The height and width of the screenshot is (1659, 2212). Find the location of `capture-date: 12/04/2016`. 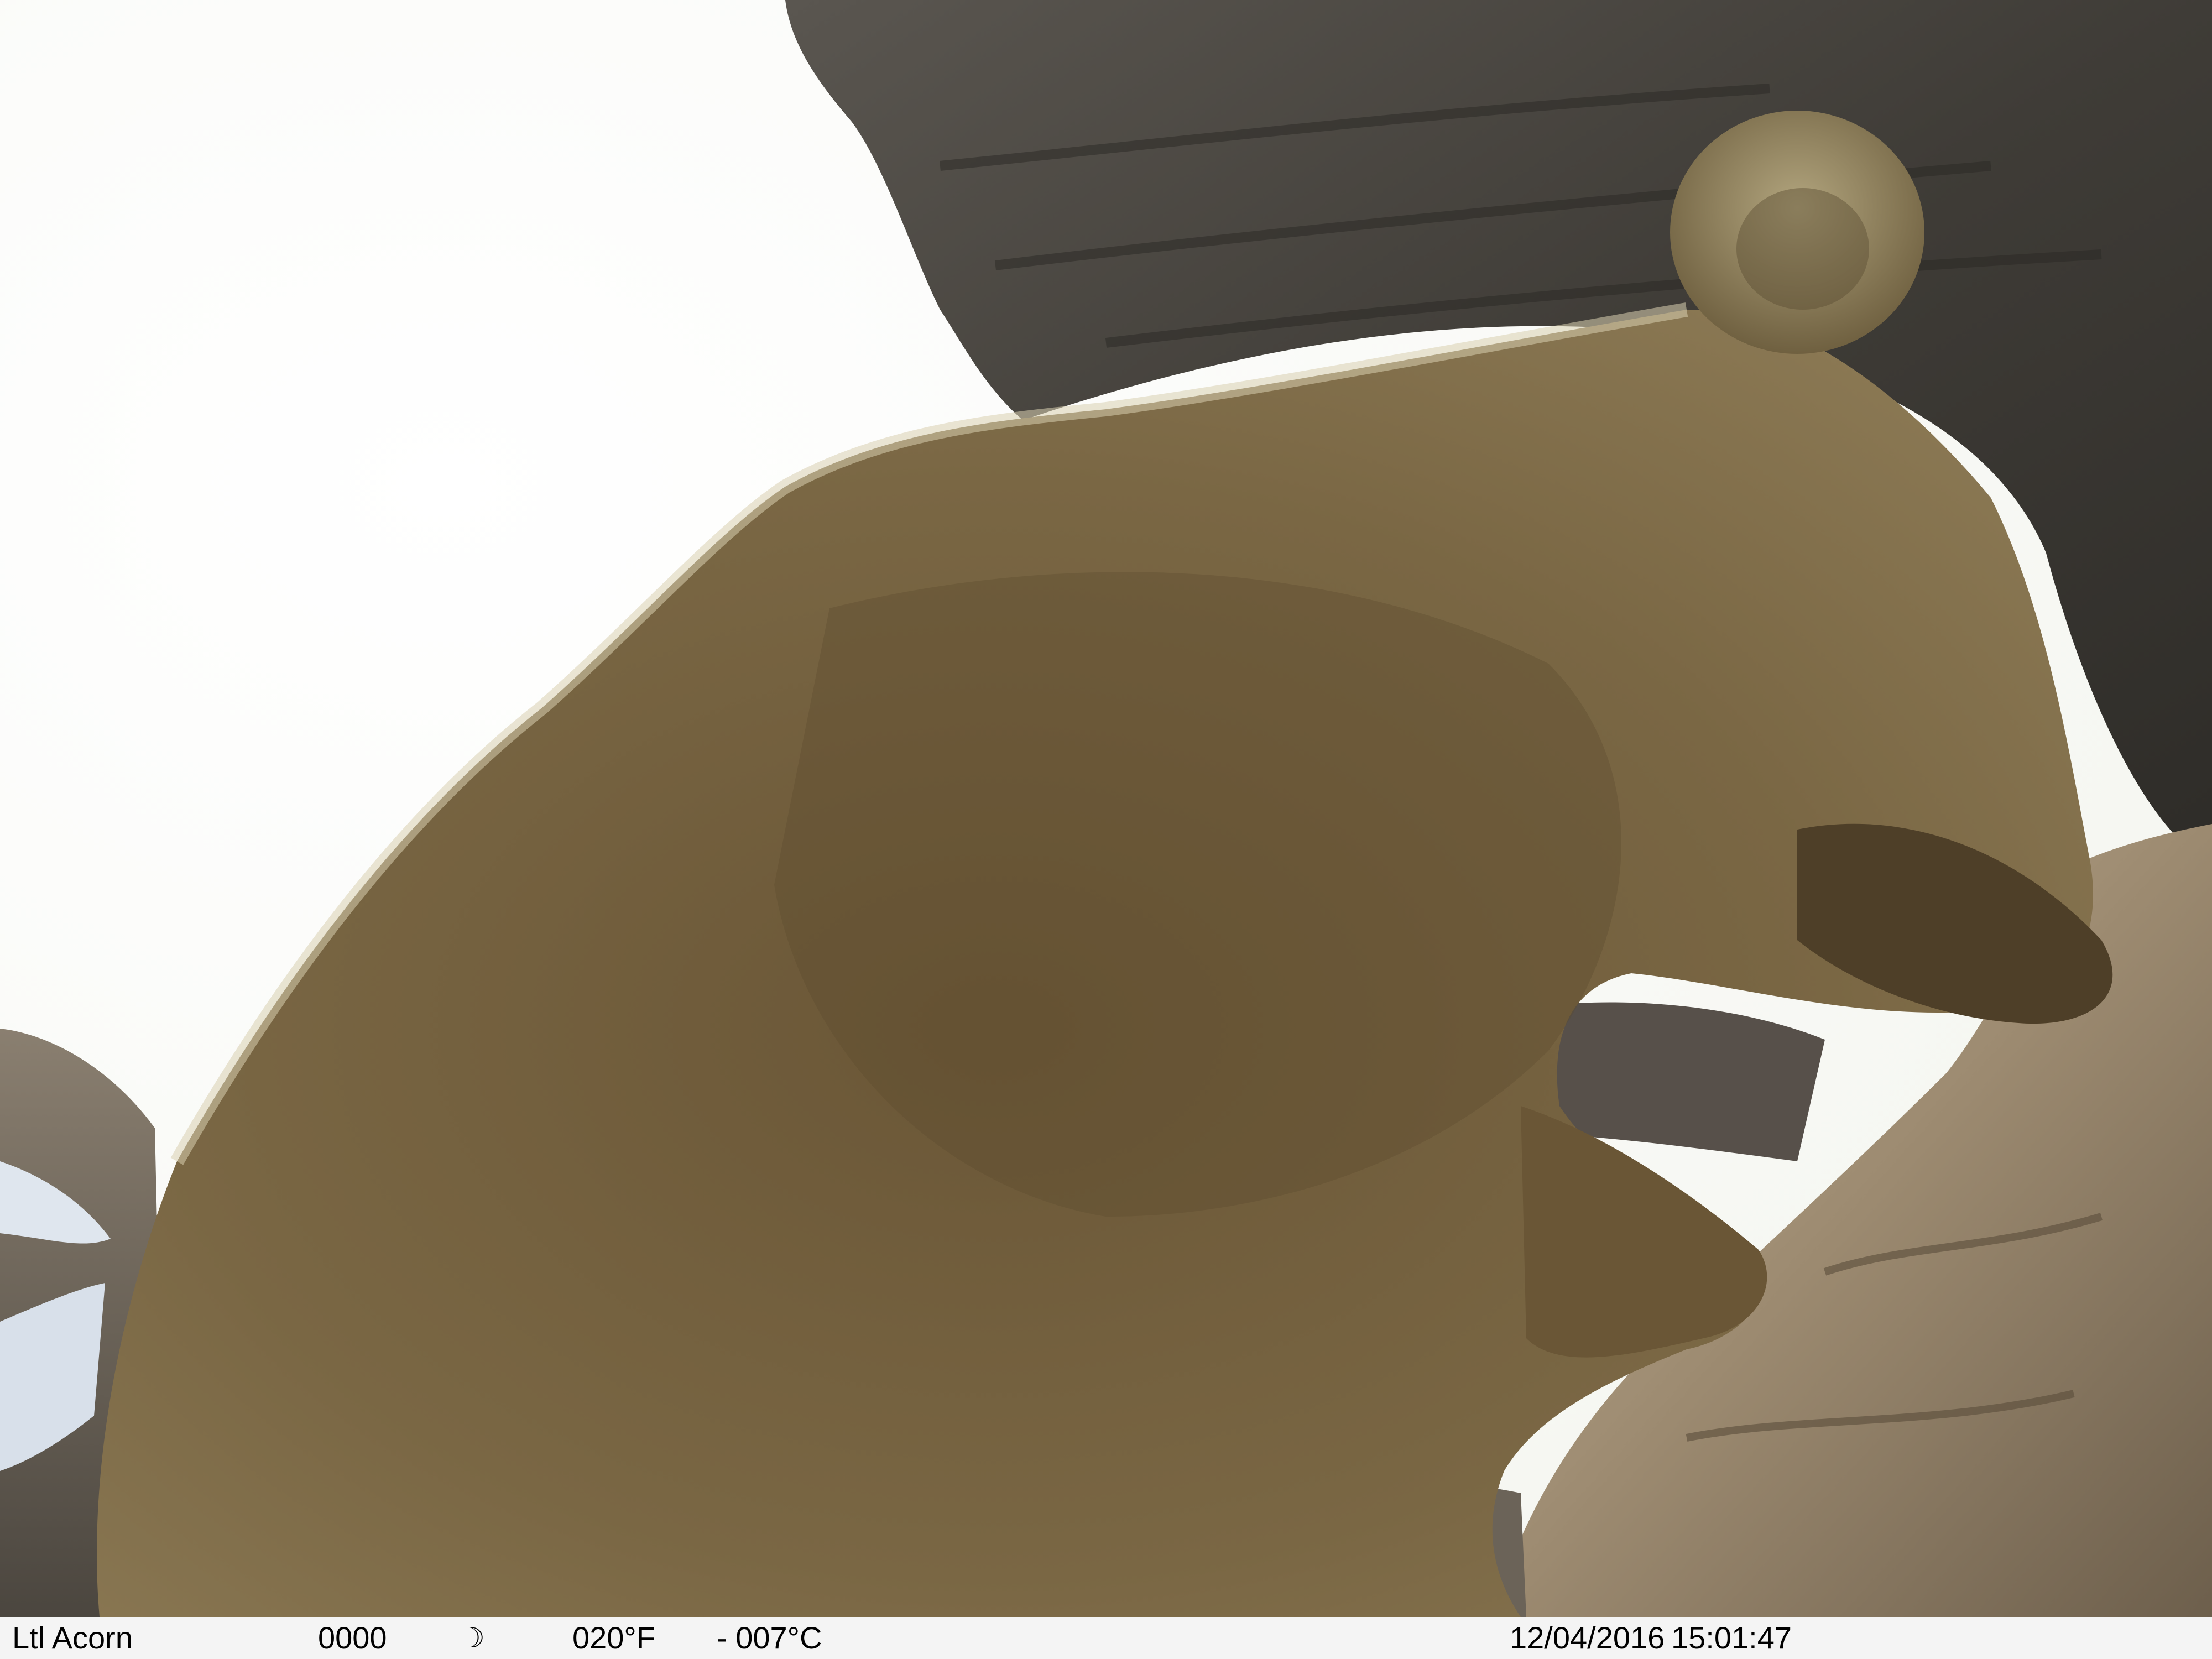

capture-date: 12/04/2016 is located at coordinates (1588, 1638).